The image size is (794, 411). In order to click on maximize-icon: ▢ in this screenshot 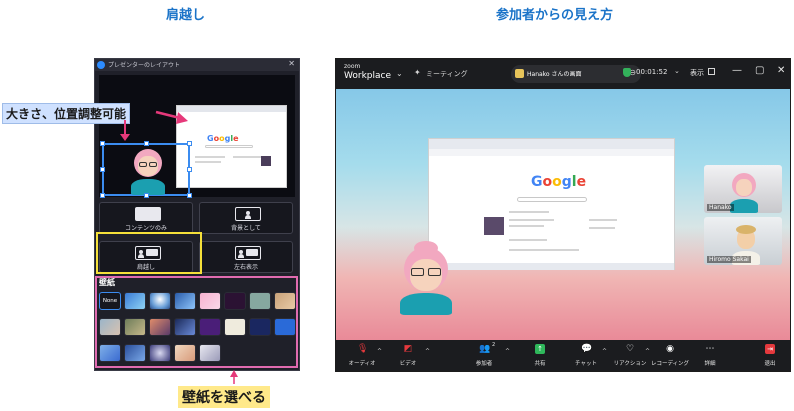, I will do `click(759, 70)`.